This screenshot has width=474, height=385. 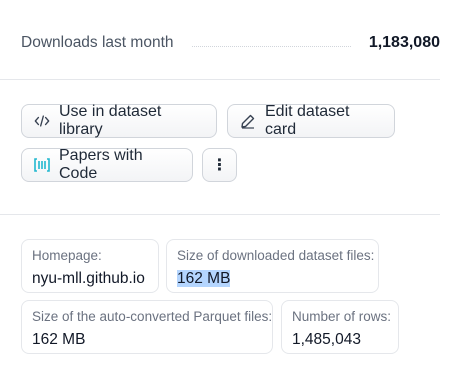 I want to click on edit-dataset-card-label: Edit dataset card, so click(x=307, y=120).